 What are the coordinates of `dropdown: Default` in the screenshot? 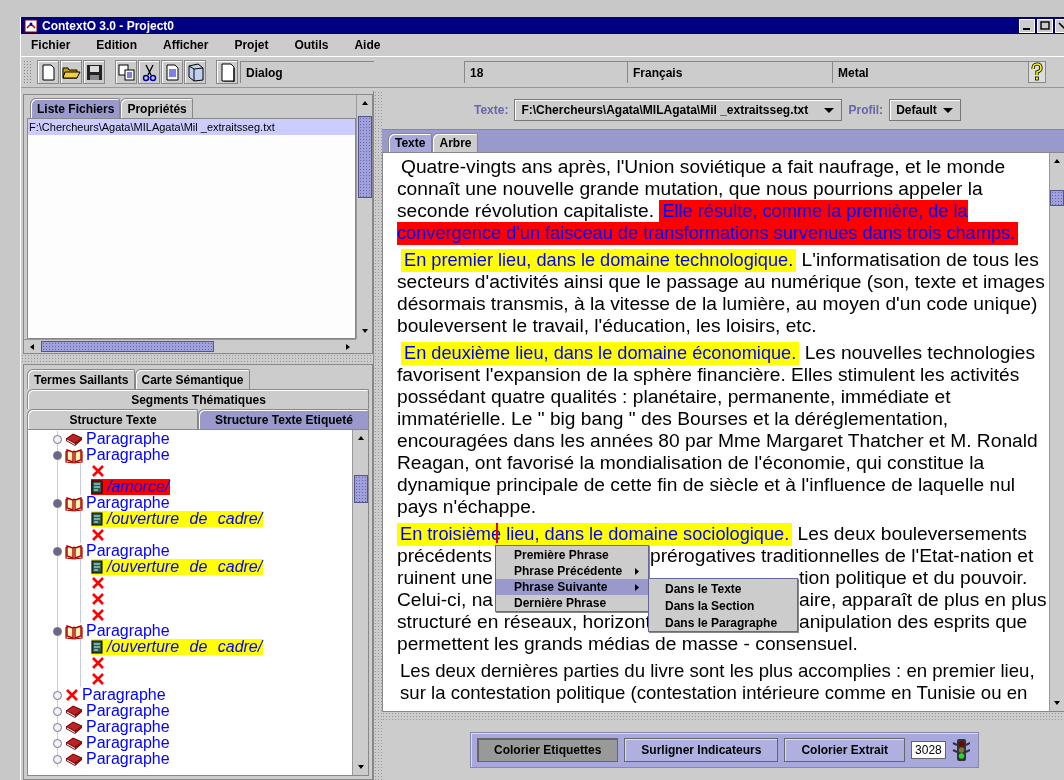 It's located at (925, 110).